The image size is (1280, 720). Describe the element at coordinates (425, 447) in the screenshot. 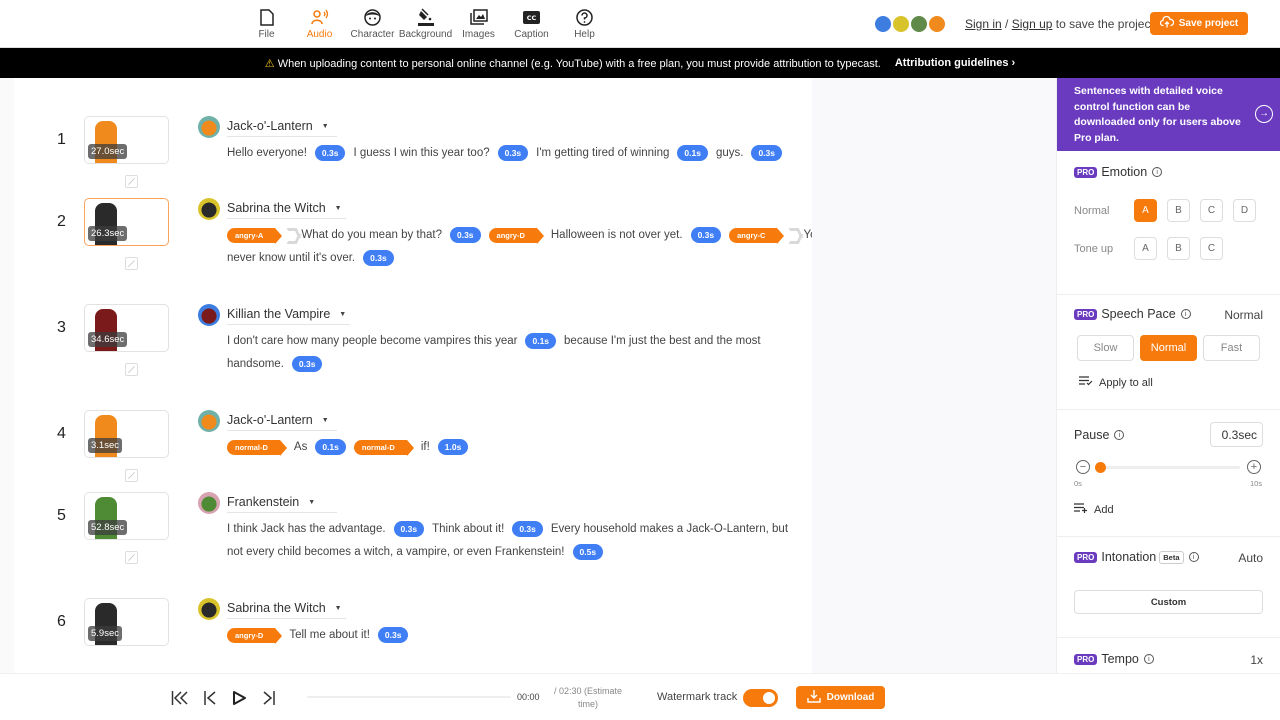

I see `sentence-text: if!` at that location.